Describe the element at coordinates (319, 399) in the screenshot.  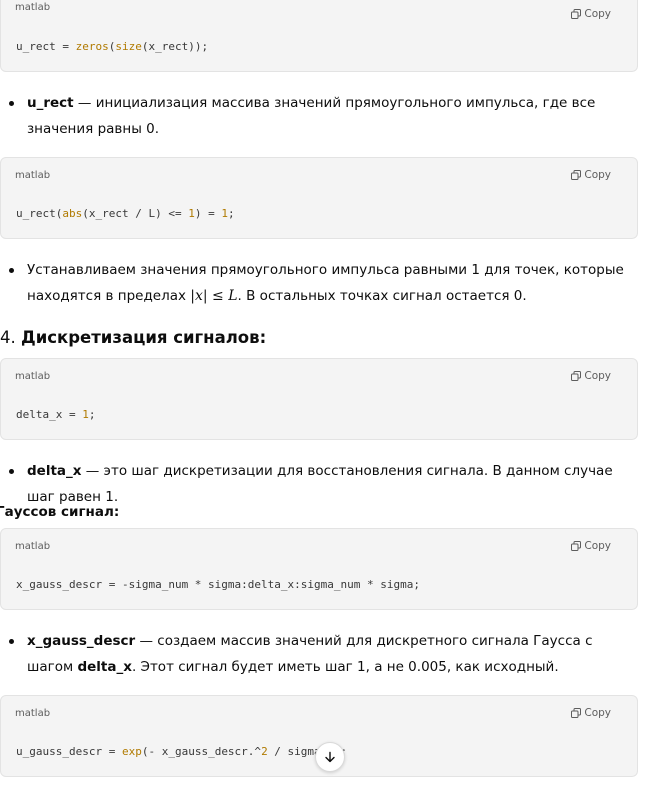
I see `code-block-3: matlab Copy delta_x = 1;` at that location.